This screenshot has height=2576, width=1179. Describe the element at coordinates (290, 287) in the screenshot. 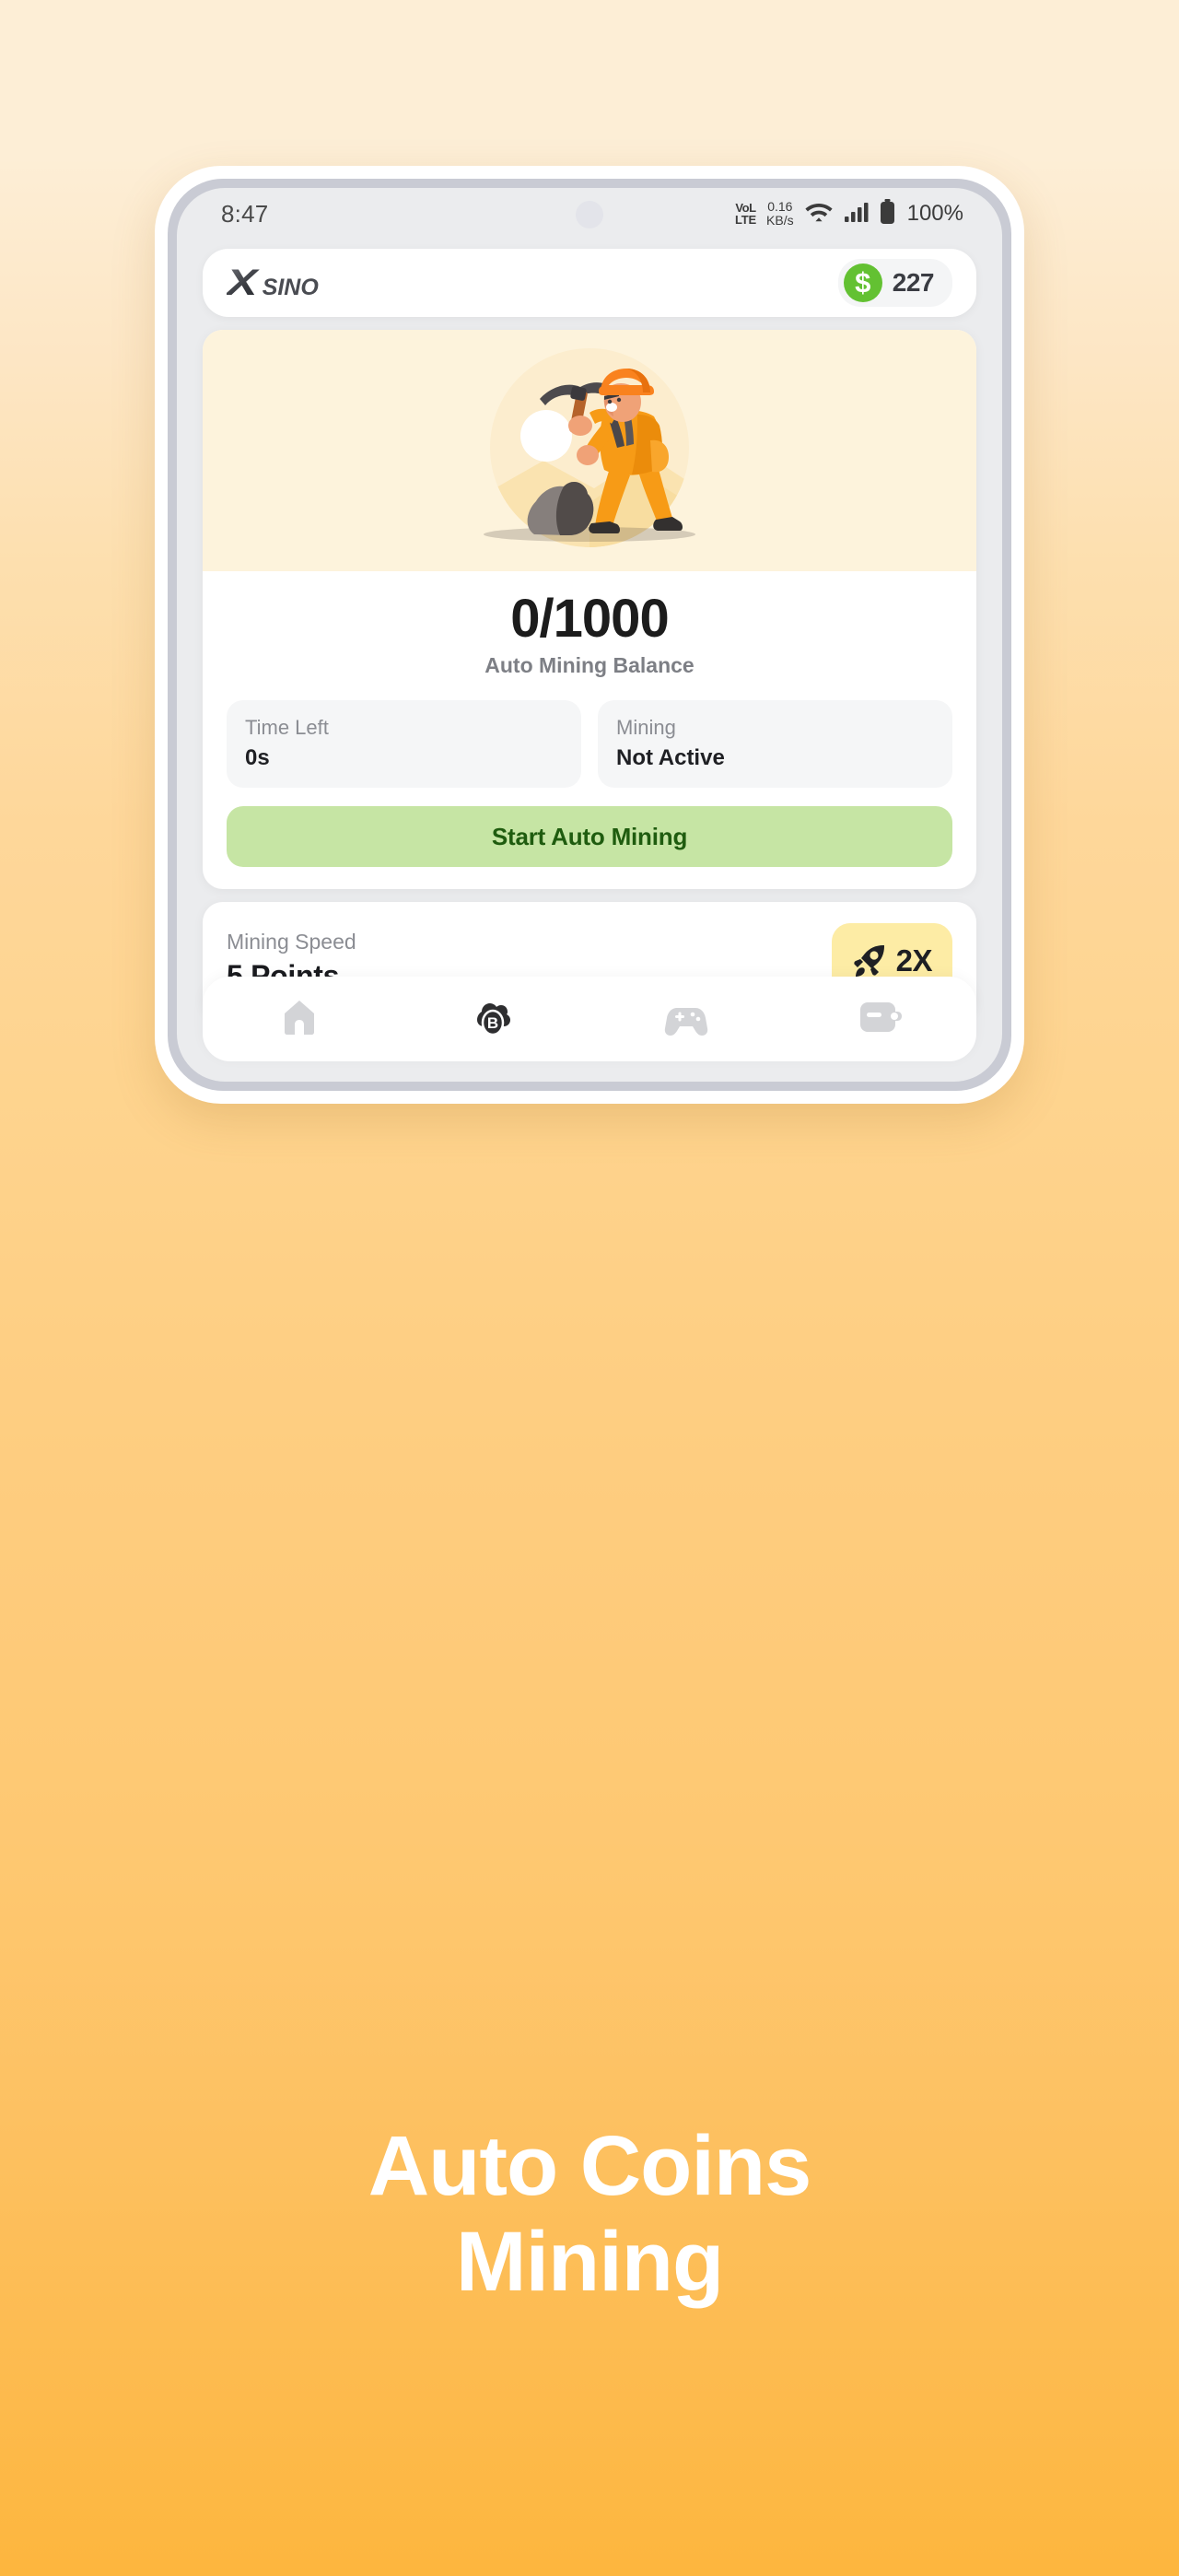

I see `logo-wordmark: SINO` at that location.